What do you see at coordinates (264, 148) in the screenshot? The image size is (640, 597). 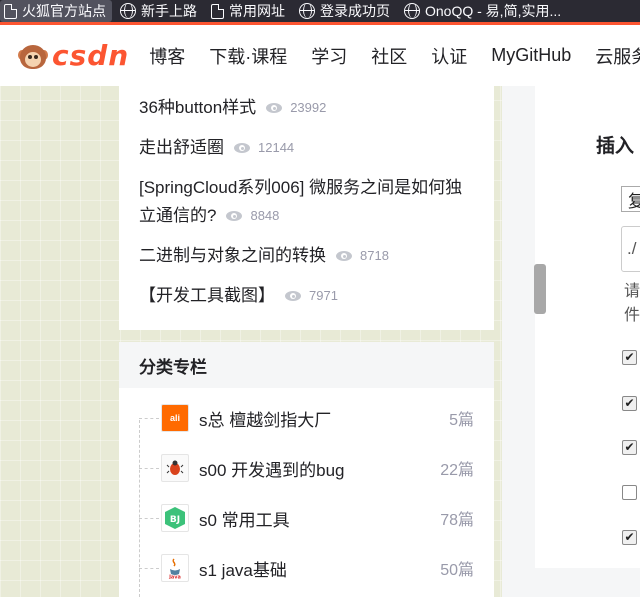 I see `view-count: 12144` at bounding box center [264, 148].